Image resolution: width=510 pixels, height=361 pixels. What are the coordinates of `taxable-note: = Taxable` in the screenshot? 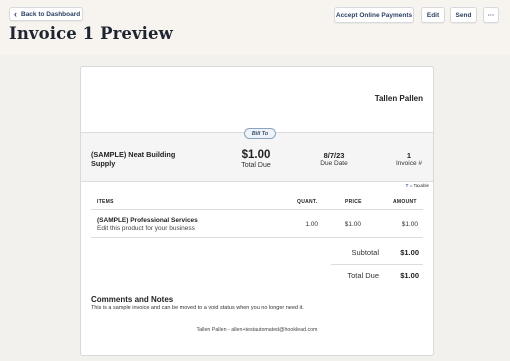 It's located at (419, 185).